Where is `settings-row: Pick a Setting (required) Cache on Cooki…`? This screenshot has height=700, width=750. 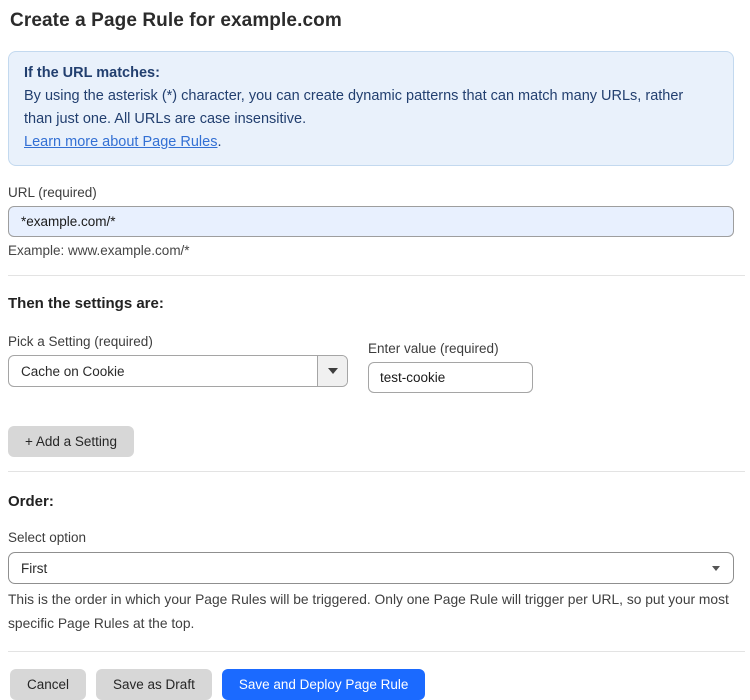
settings-row: Pick a Setting (required) Cache on Cooki… is located at coordinates (371, 363).